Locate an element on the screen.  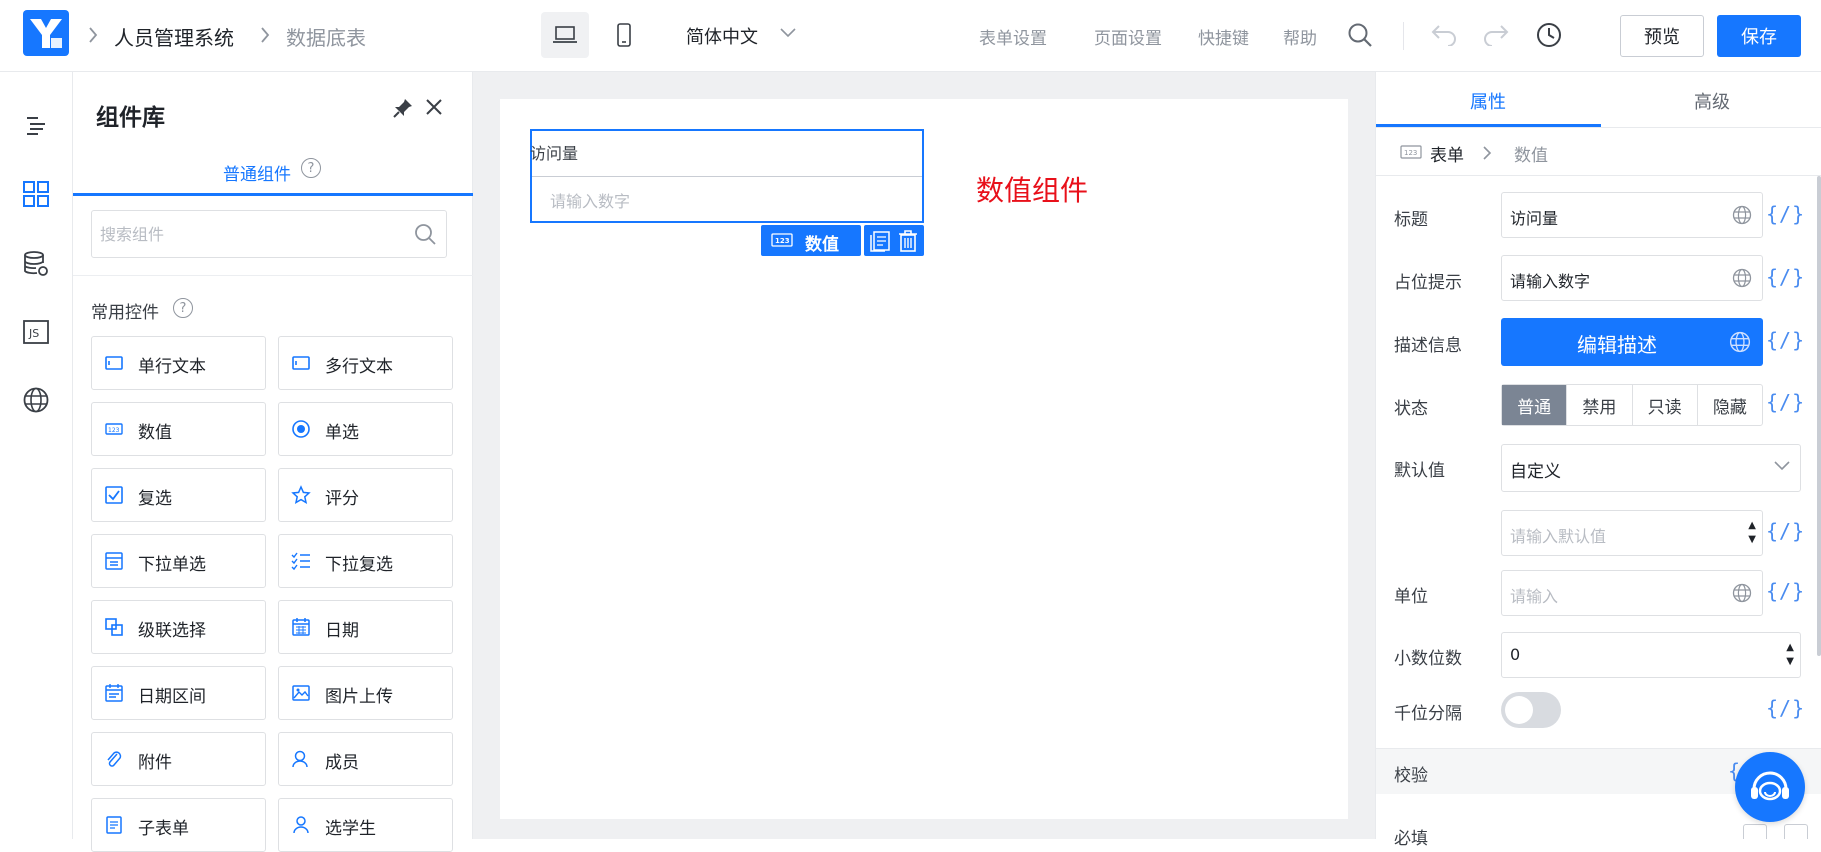
placeholder-input: 请输入数字 is located at coordinates (1632, 278).